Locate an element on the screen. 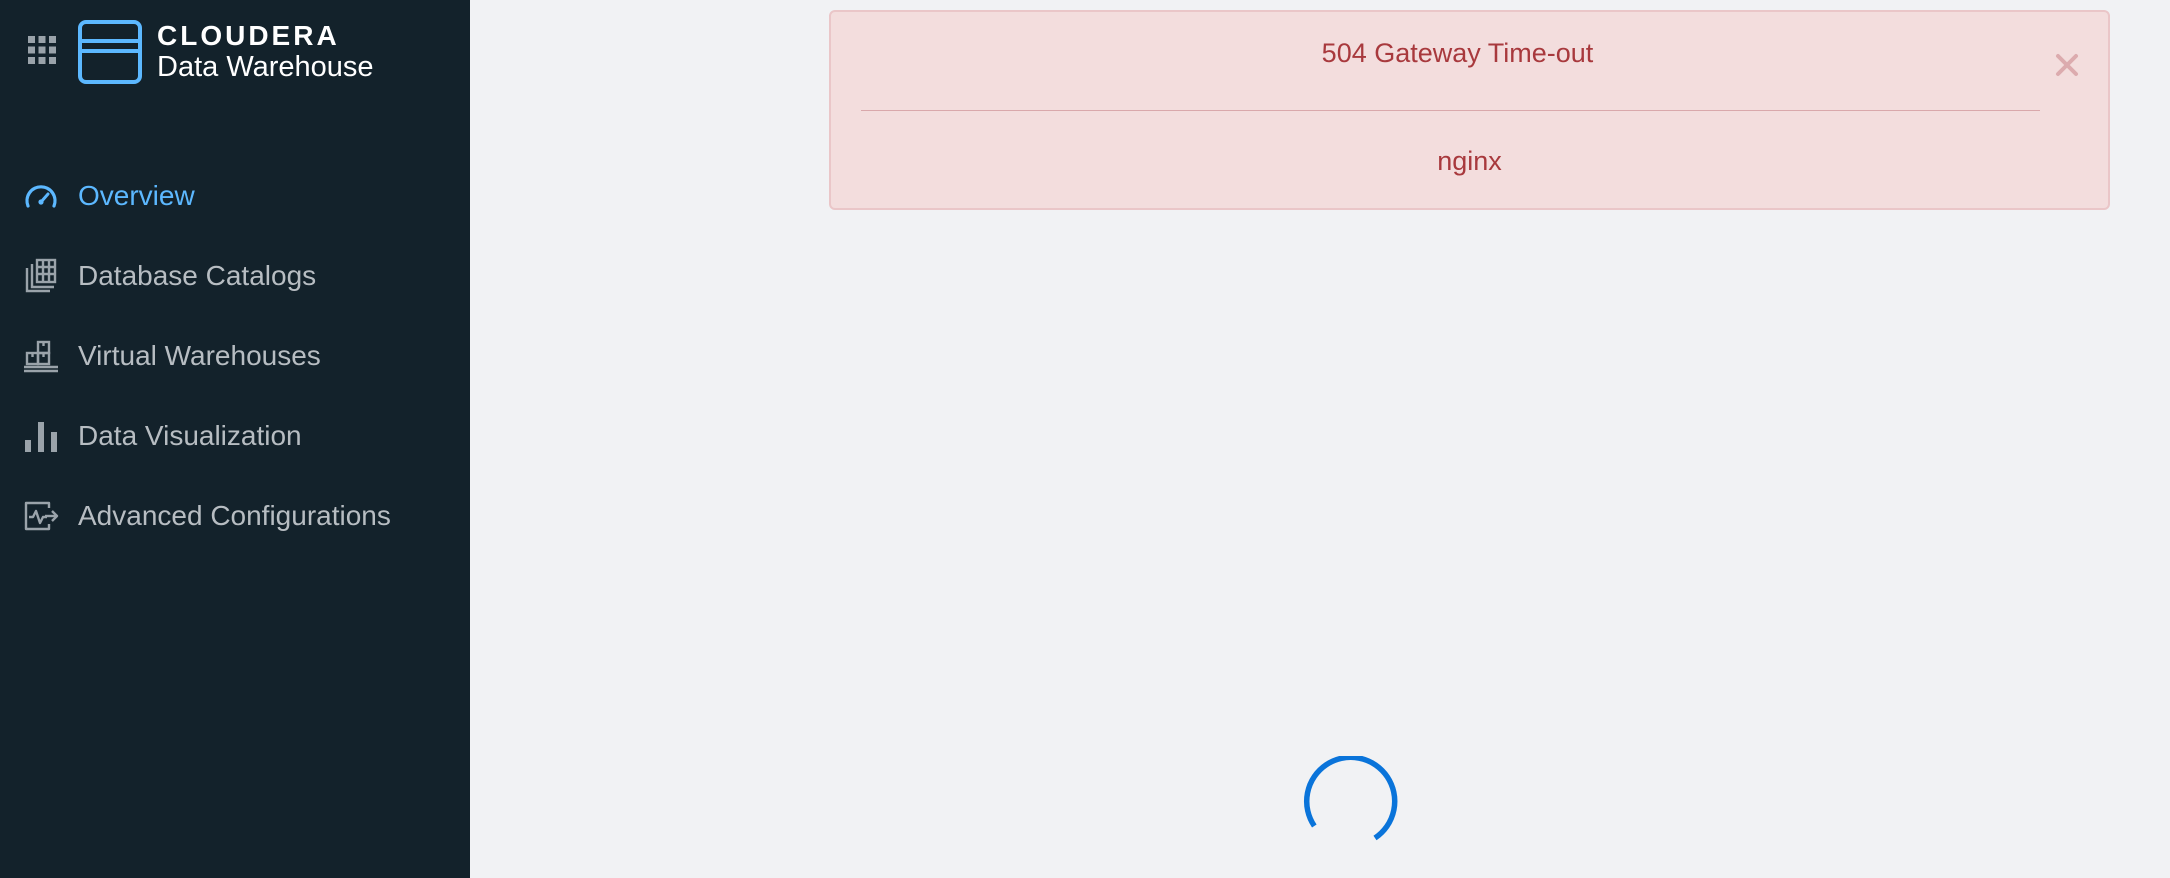  sidebar-item-advanced-configurations: Advanced Configurations is located at coordinates (235, 516).